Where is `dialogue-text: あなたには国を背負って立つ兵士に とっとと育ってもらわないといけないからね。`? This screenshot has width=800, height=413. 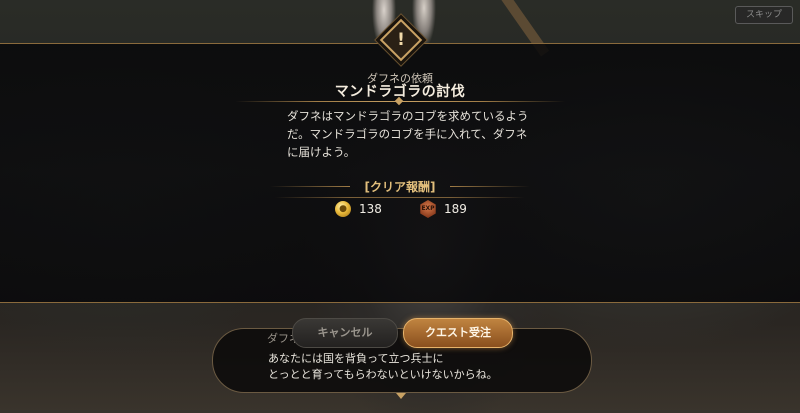 dialogue-text: あなたには国を背負って立つ兵士に とっとと育ってもらわないといけないからね。 is located at coordinates (383, 366).